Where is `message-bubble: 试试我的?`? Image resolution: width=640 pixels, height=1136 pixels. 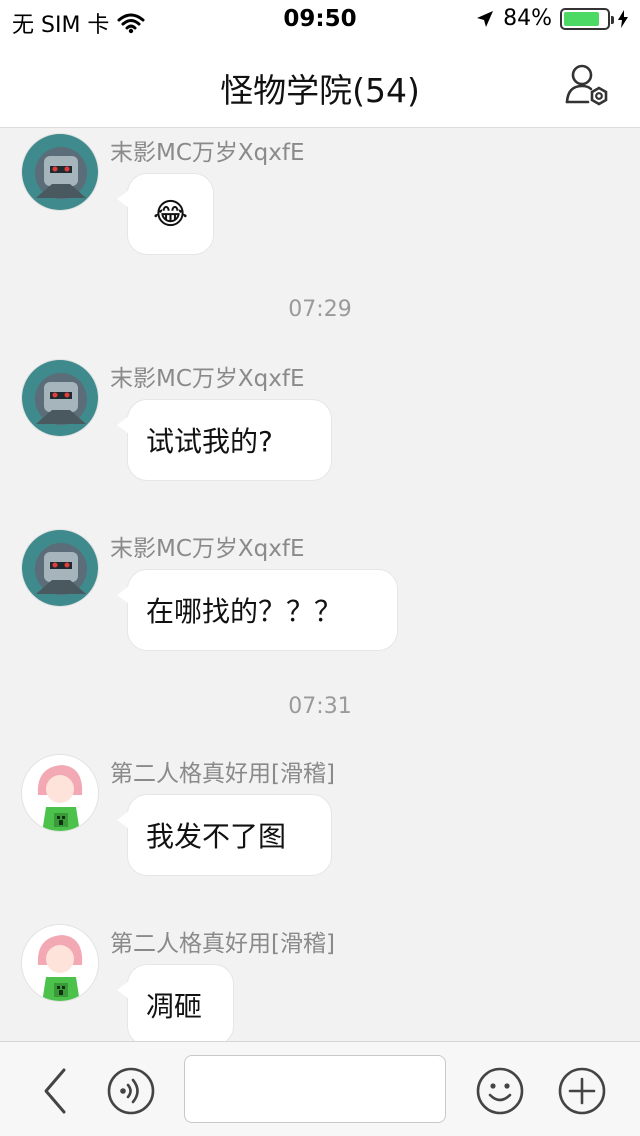
message-bubble: 试试我的? is located at coordinates (224, 440).